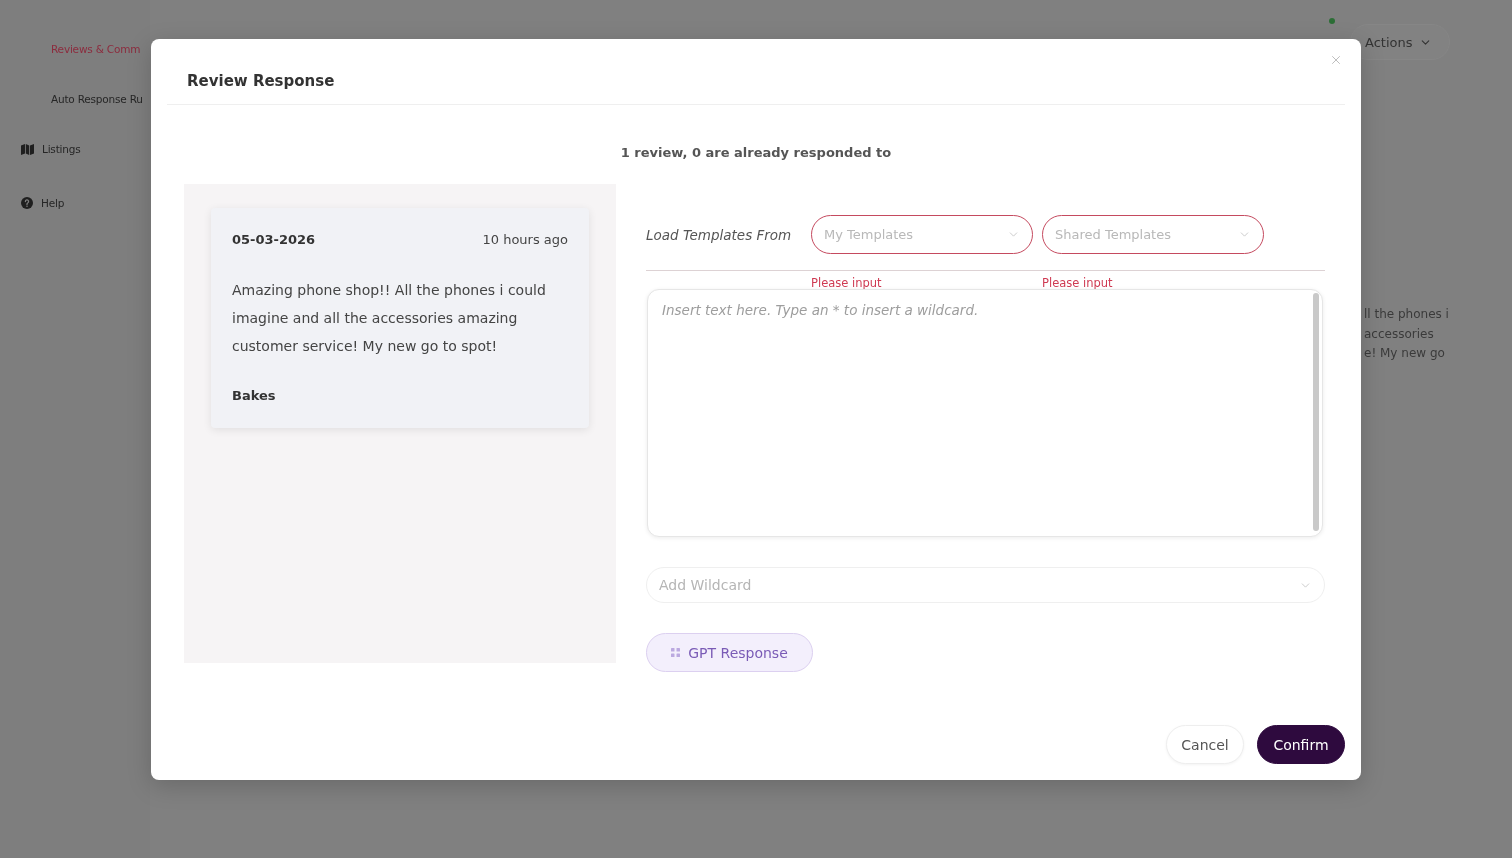 Image resolution: width=1512 pixels, height=858 pixels. What do you see at coordinates (75, 99) in the screenshot?
I see `sidebar-item: Auto Response Ru` at bounding box center [75, 99].